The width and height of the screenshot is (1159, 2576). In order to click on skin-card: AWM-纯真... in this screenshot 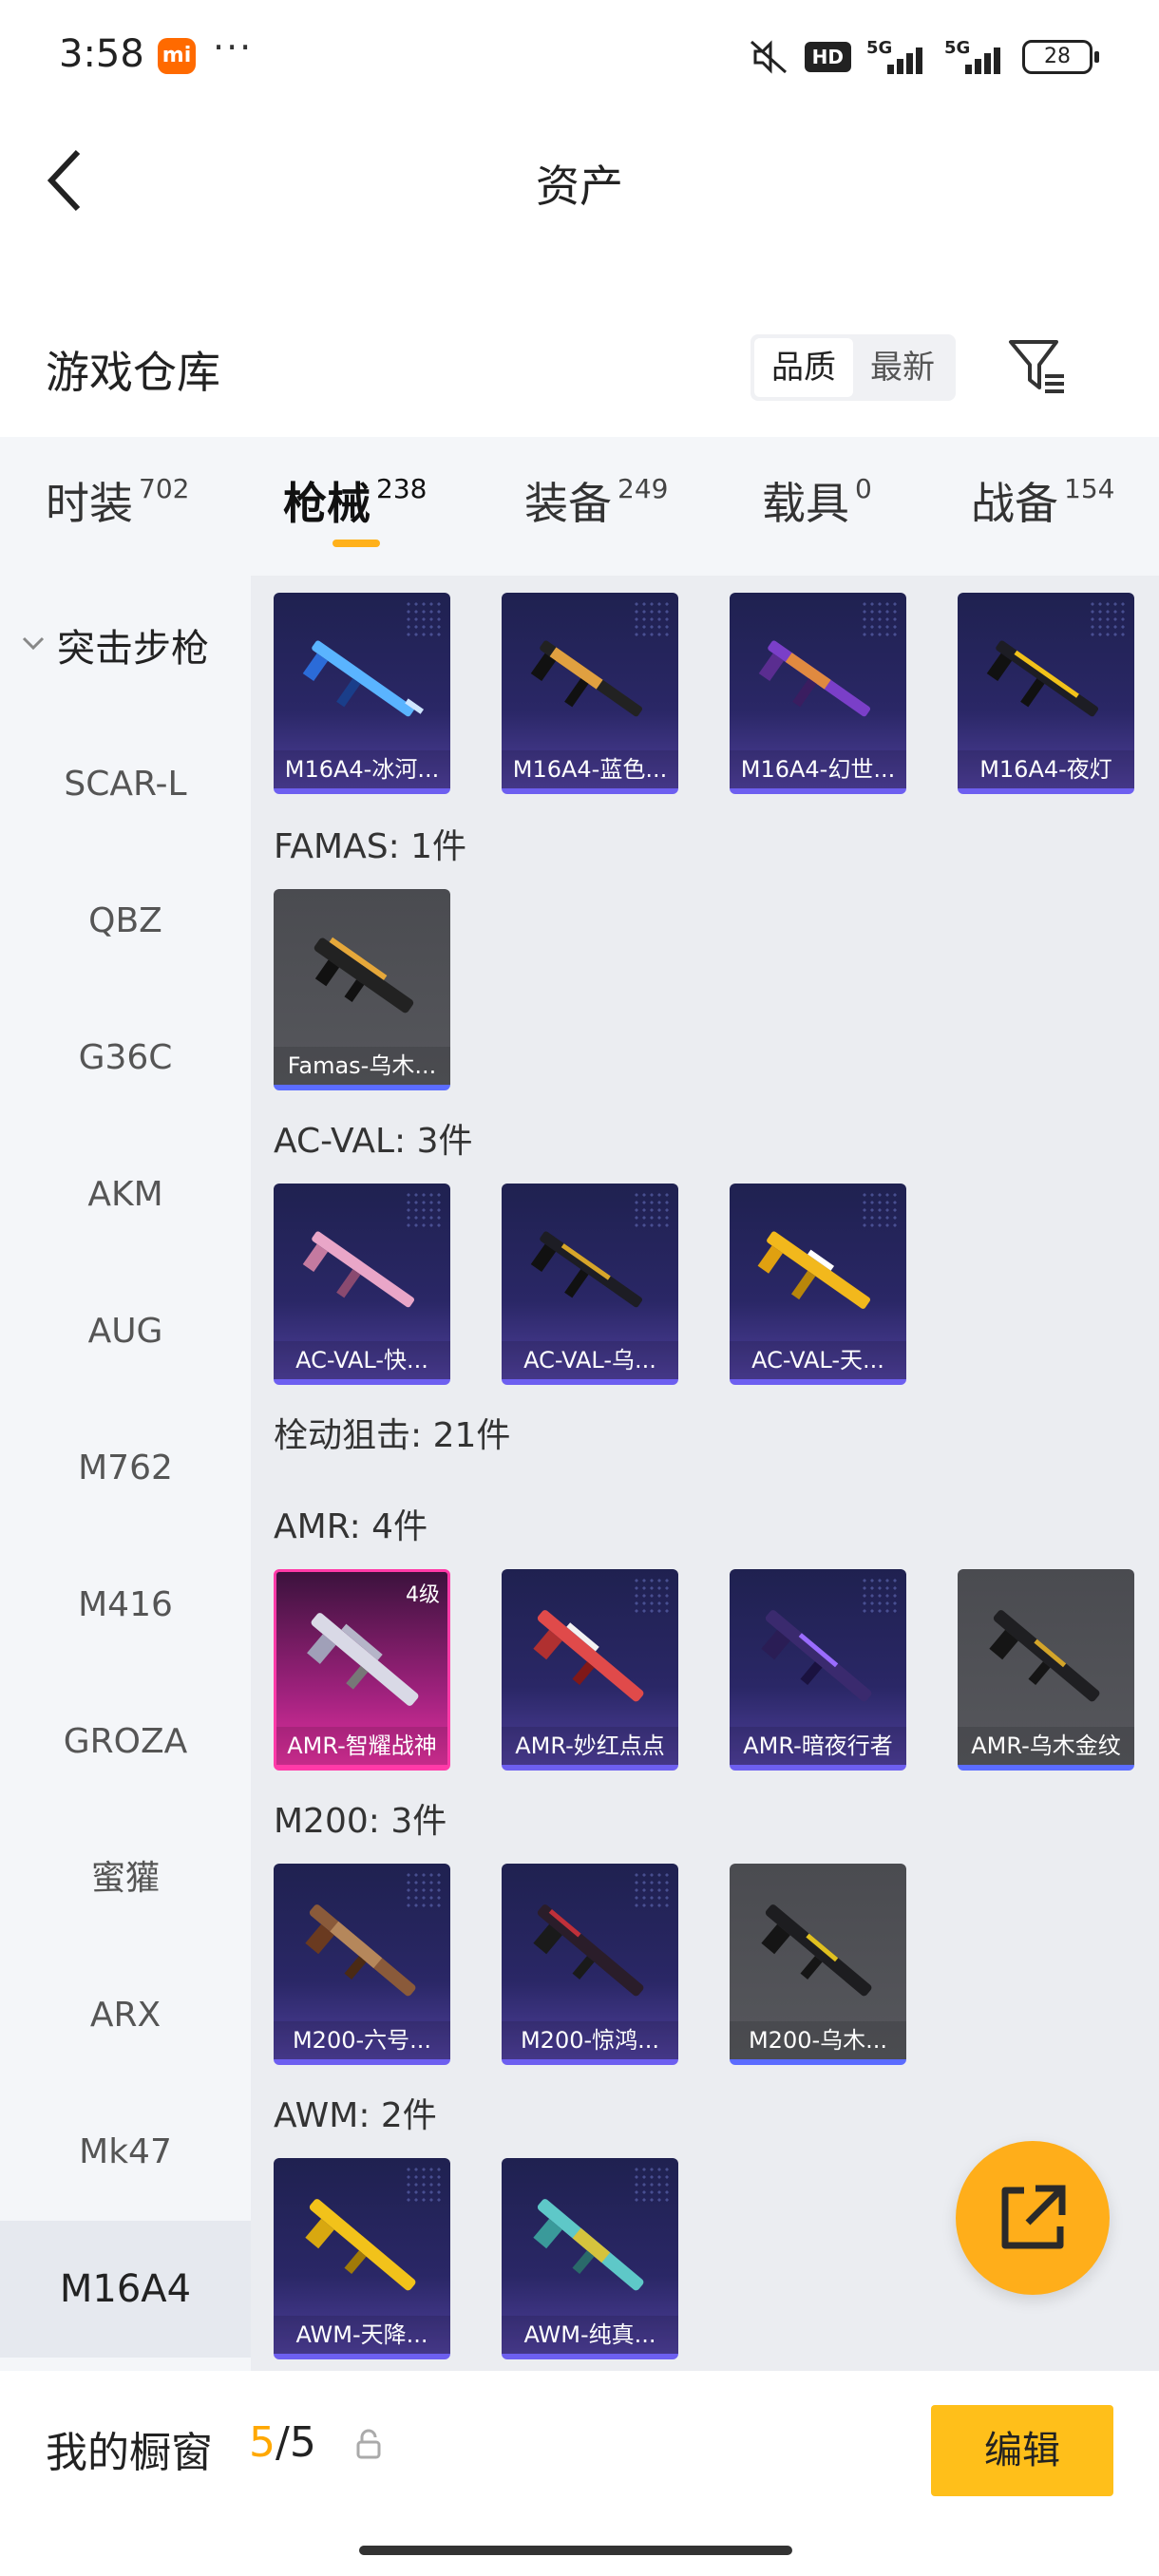, I will do `click(590, 2258)`.